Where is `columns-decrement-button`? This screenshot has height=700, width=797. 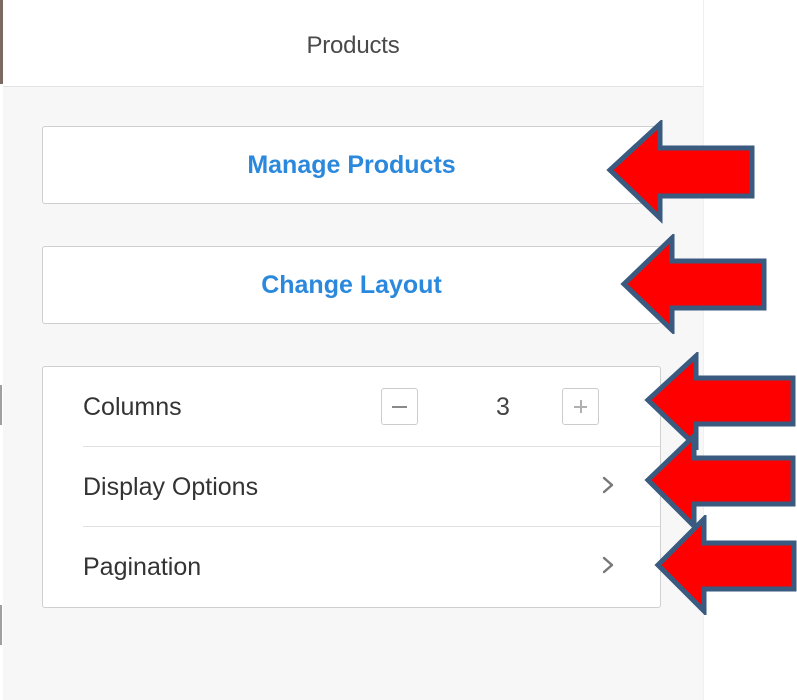
columns-decrement-button is located at coordinates (399, 406).